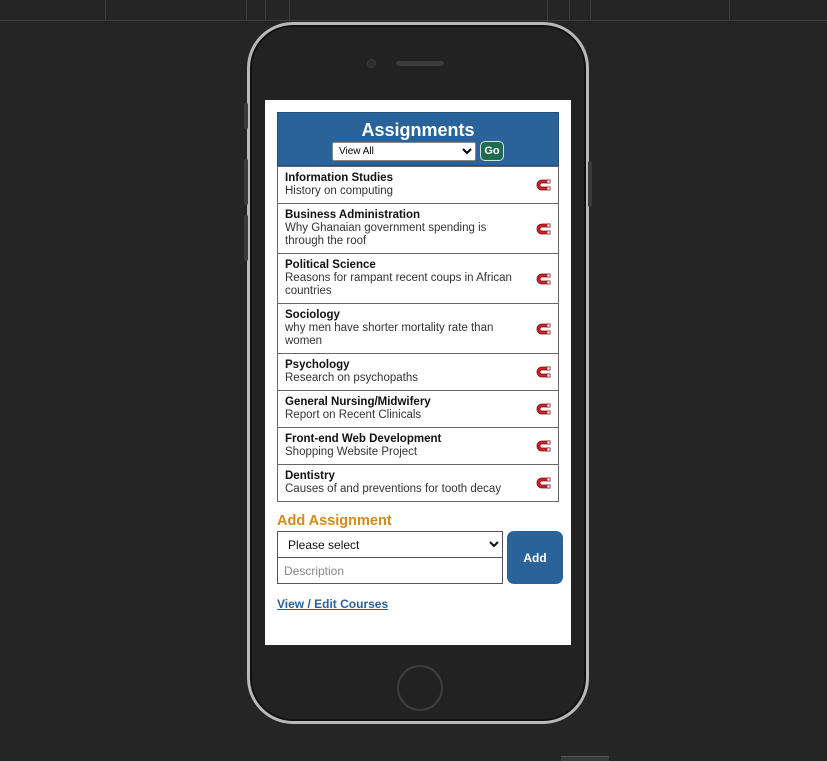 The height and width of the screenshot is (761, 827). I want to click on speaker-grille, so click(420, 63).